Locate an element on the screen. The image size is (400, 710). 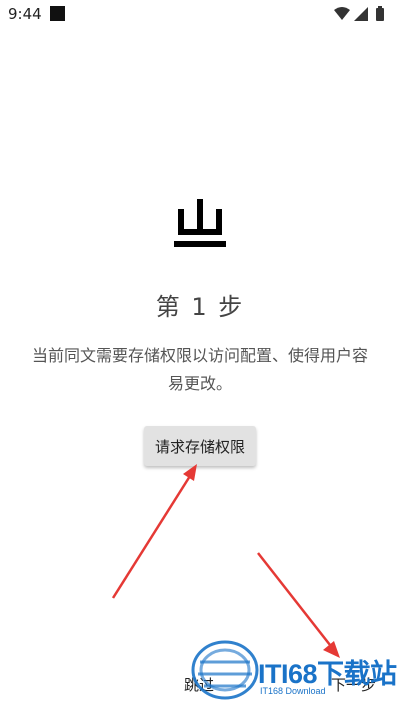
request-storage-permission-button: 请求存储权限 is located at coordinates (200, 446).